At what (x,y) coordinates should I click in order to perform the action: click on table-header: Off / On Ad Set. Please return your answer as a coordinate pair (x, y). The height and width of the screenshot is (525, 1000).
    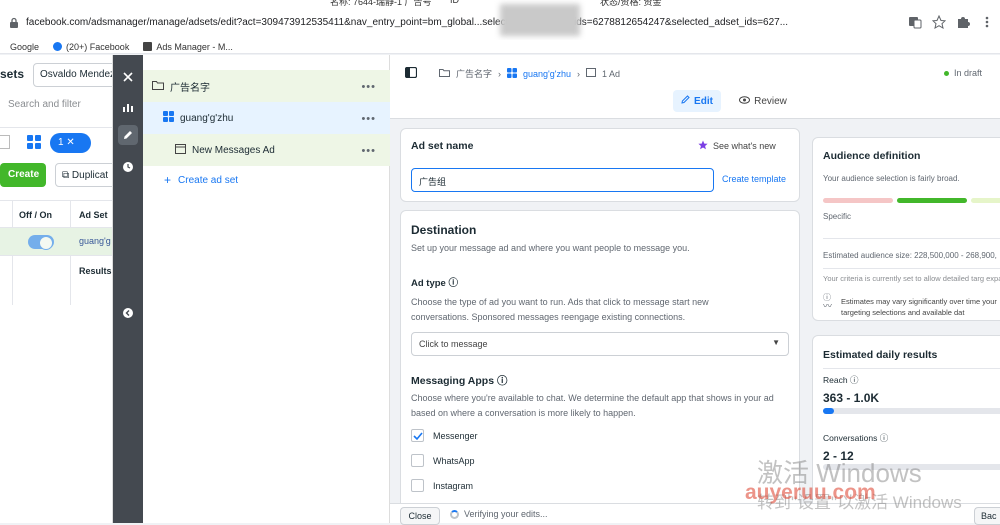
    Looking at the image, I should click on (56, 214).